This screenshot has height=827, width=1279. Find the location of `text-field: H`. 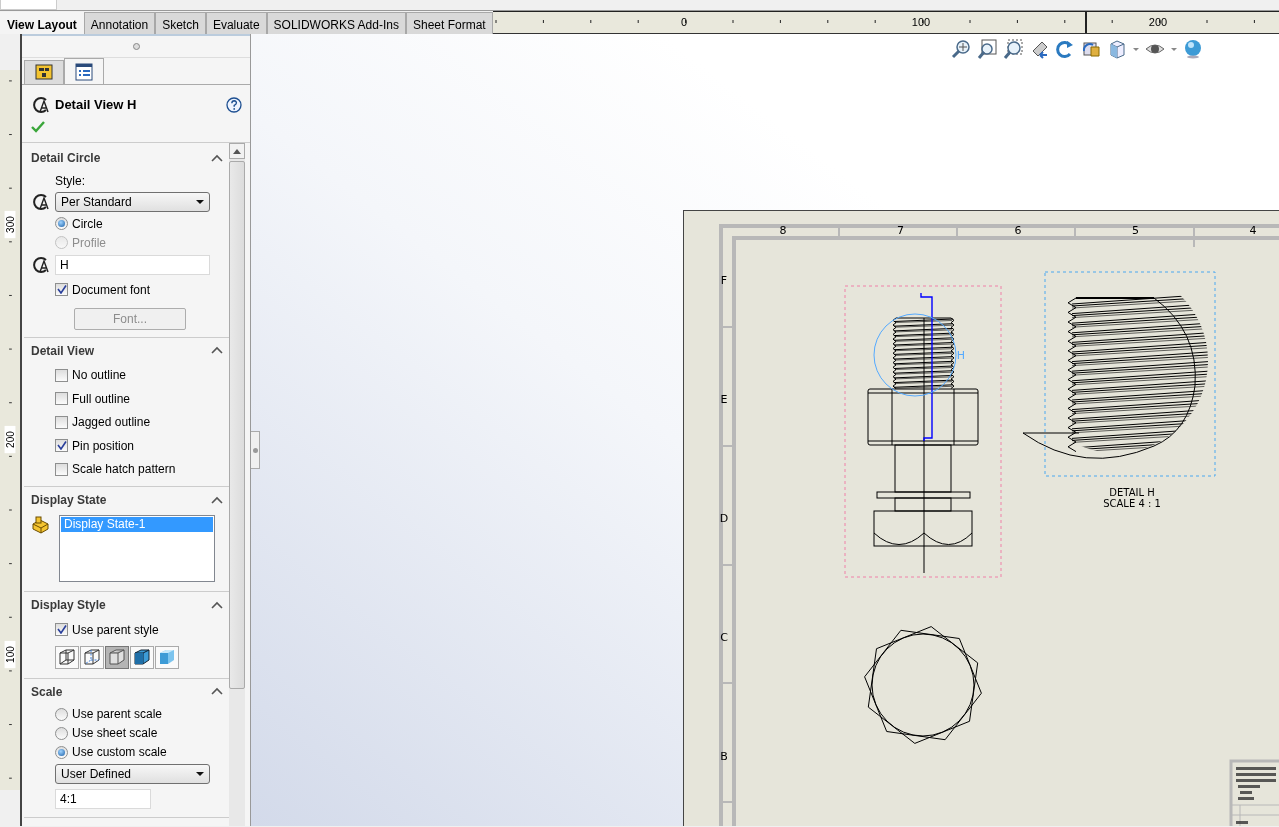

text-field: H is located at coordinates (132, 265).